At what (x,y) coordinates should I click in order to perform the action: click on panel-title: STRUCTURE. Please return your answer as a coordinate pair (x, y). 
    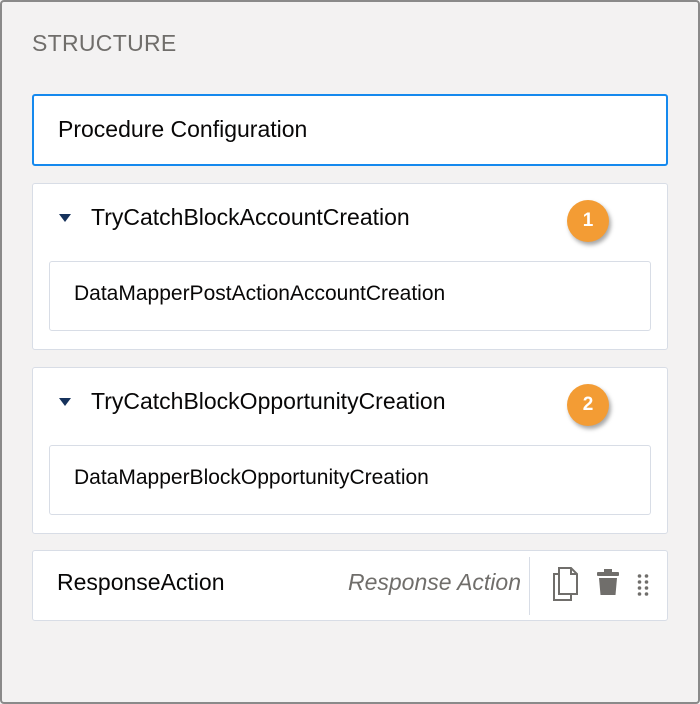
    Looking at the image, I should click on (104, 43).